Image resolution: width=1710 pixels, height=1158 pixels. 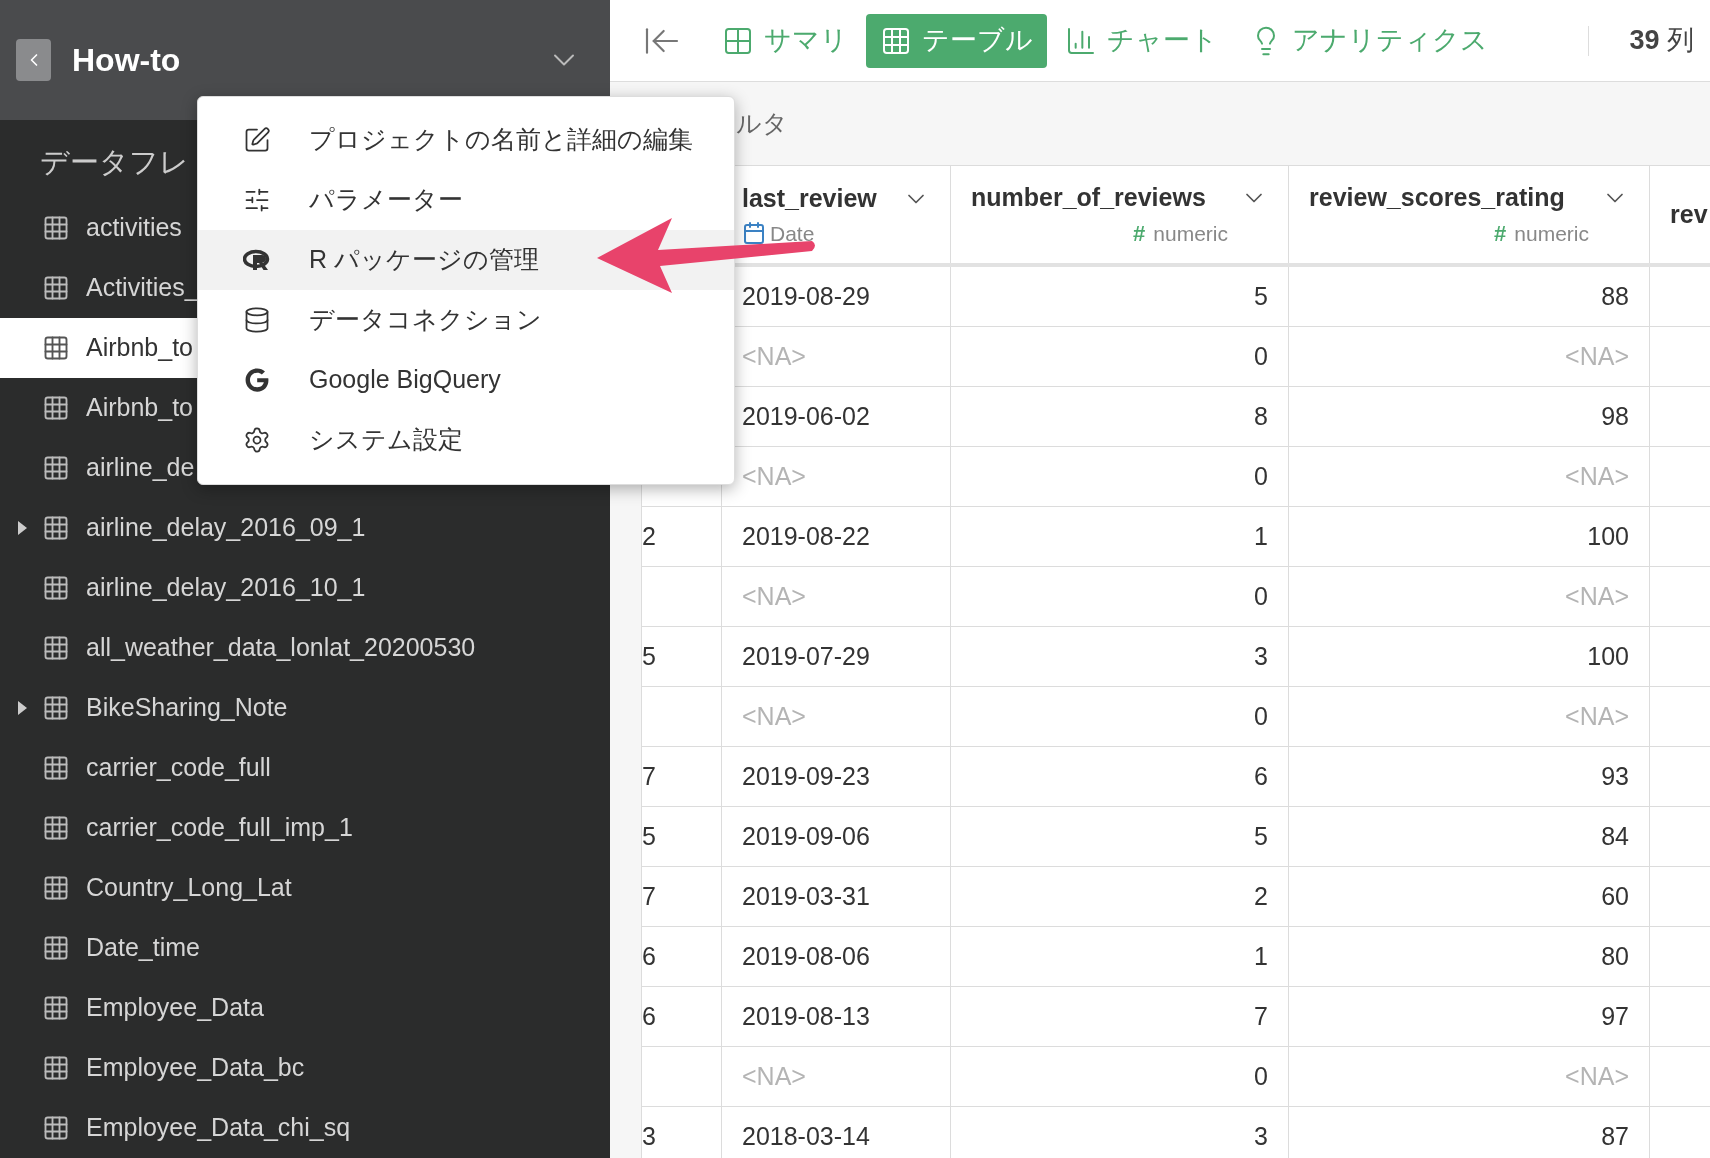 What do you see at coordinates (126, 60) in the screenshot?
I see `project-title: How-to` at bounding box center [126, 60].